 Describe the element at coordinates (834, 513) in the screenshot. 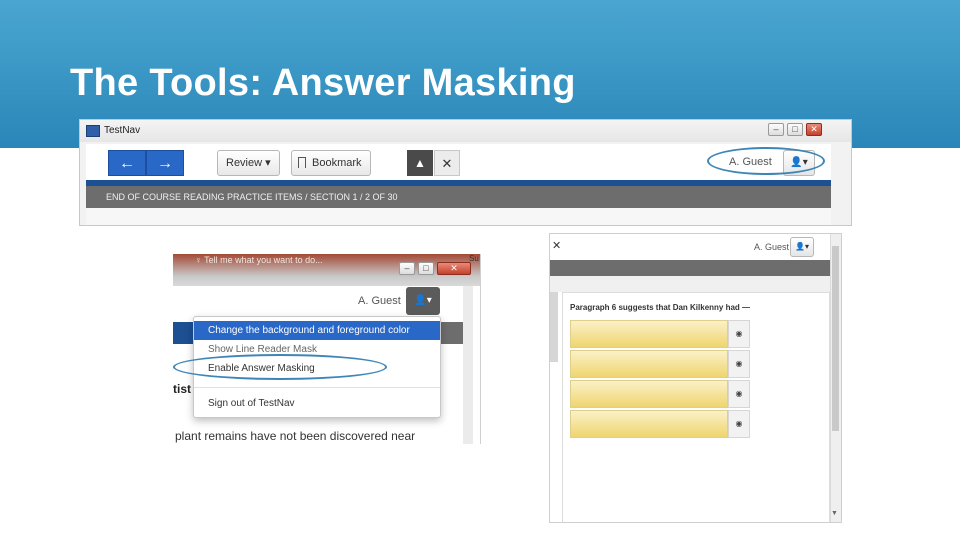

I see `scroll-down-icon: ▼` at that location.